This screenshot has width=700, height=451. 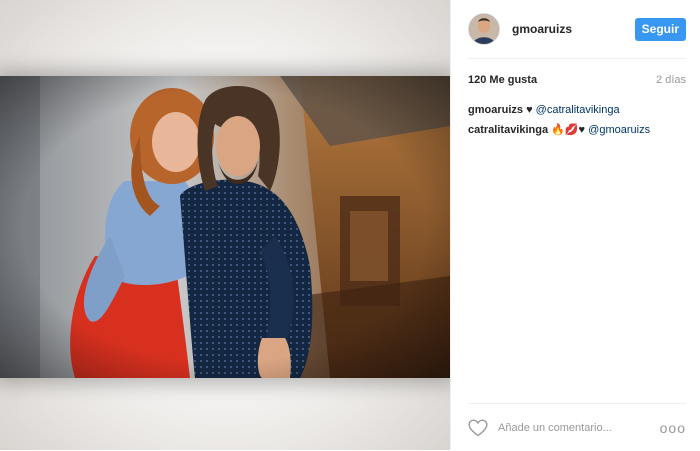 What do you see at coordinates (573, 29) in the screenshot?
I see `post-author-username: gmoaruizs` at bounding box center [573, 29].